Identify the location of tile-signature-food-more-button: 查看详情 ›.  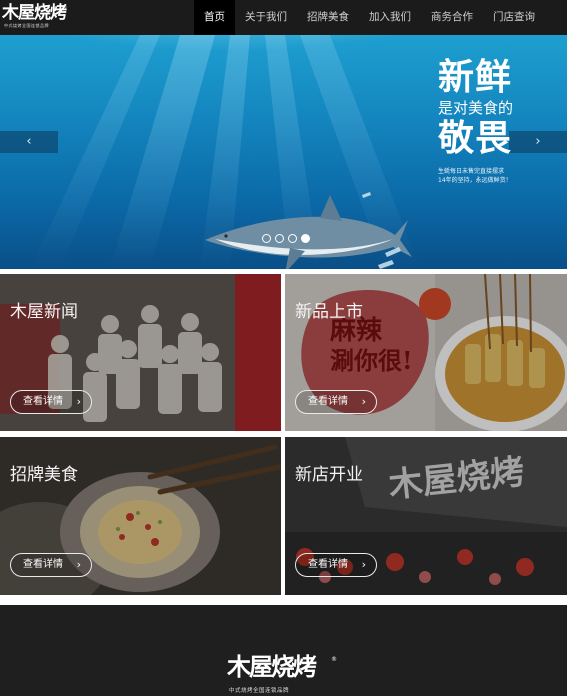
(51, 565).